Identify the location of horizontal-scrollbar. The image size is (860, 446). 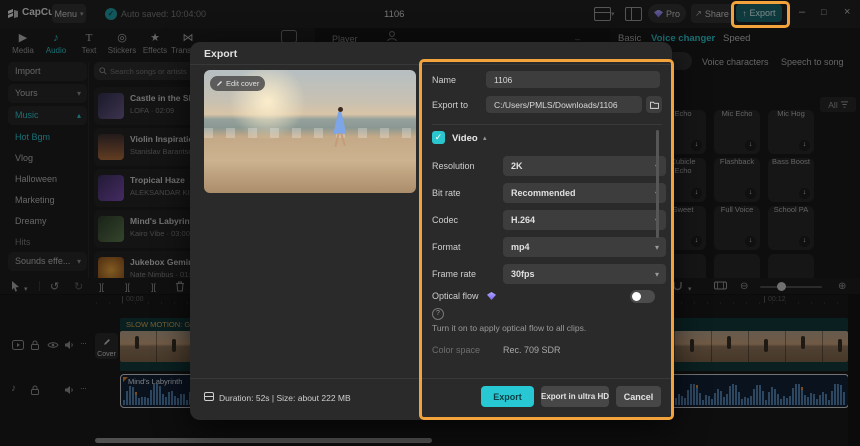
(263, 440).